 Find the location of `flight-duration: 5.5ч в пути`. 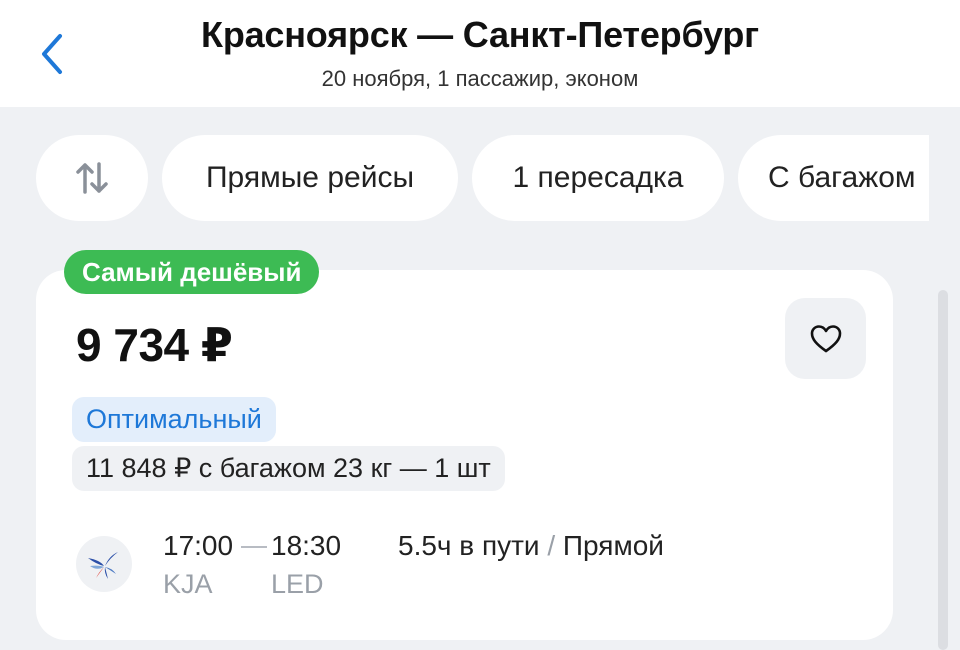

flight-duration: 5.5ч в пути is located at coordinates (469, 545).